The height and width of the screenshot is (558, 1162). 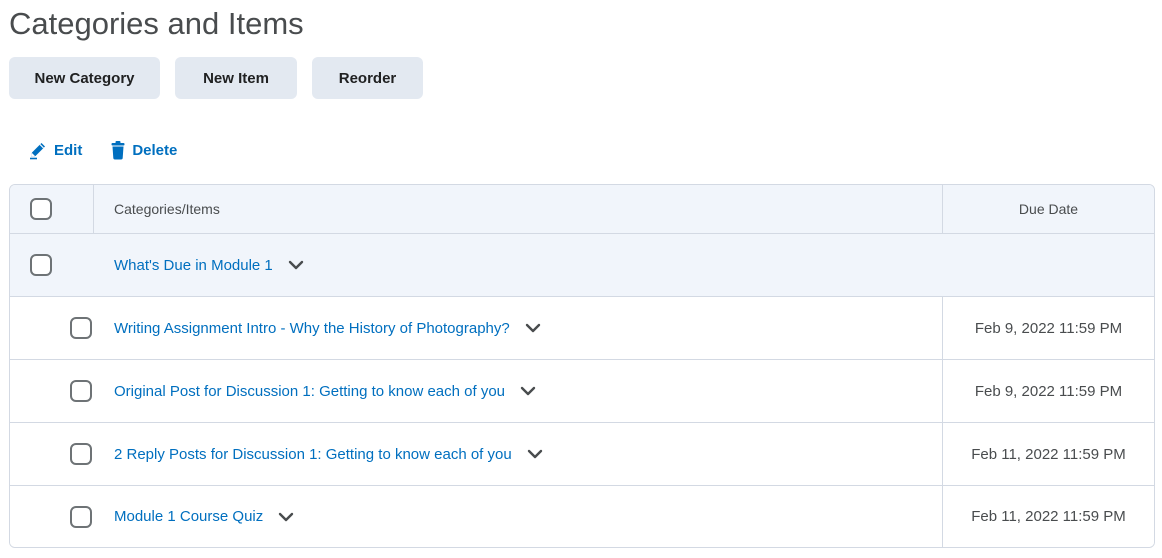 I want to click on pencil-icon, so click(x=38, y=150).